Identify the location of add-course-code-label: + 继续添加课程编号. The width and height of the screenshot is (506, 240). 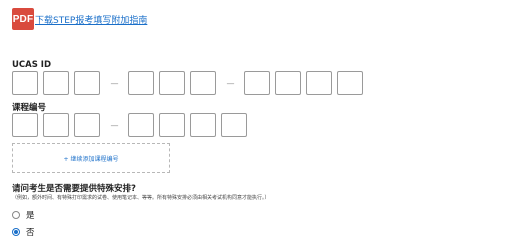
(91, 159).